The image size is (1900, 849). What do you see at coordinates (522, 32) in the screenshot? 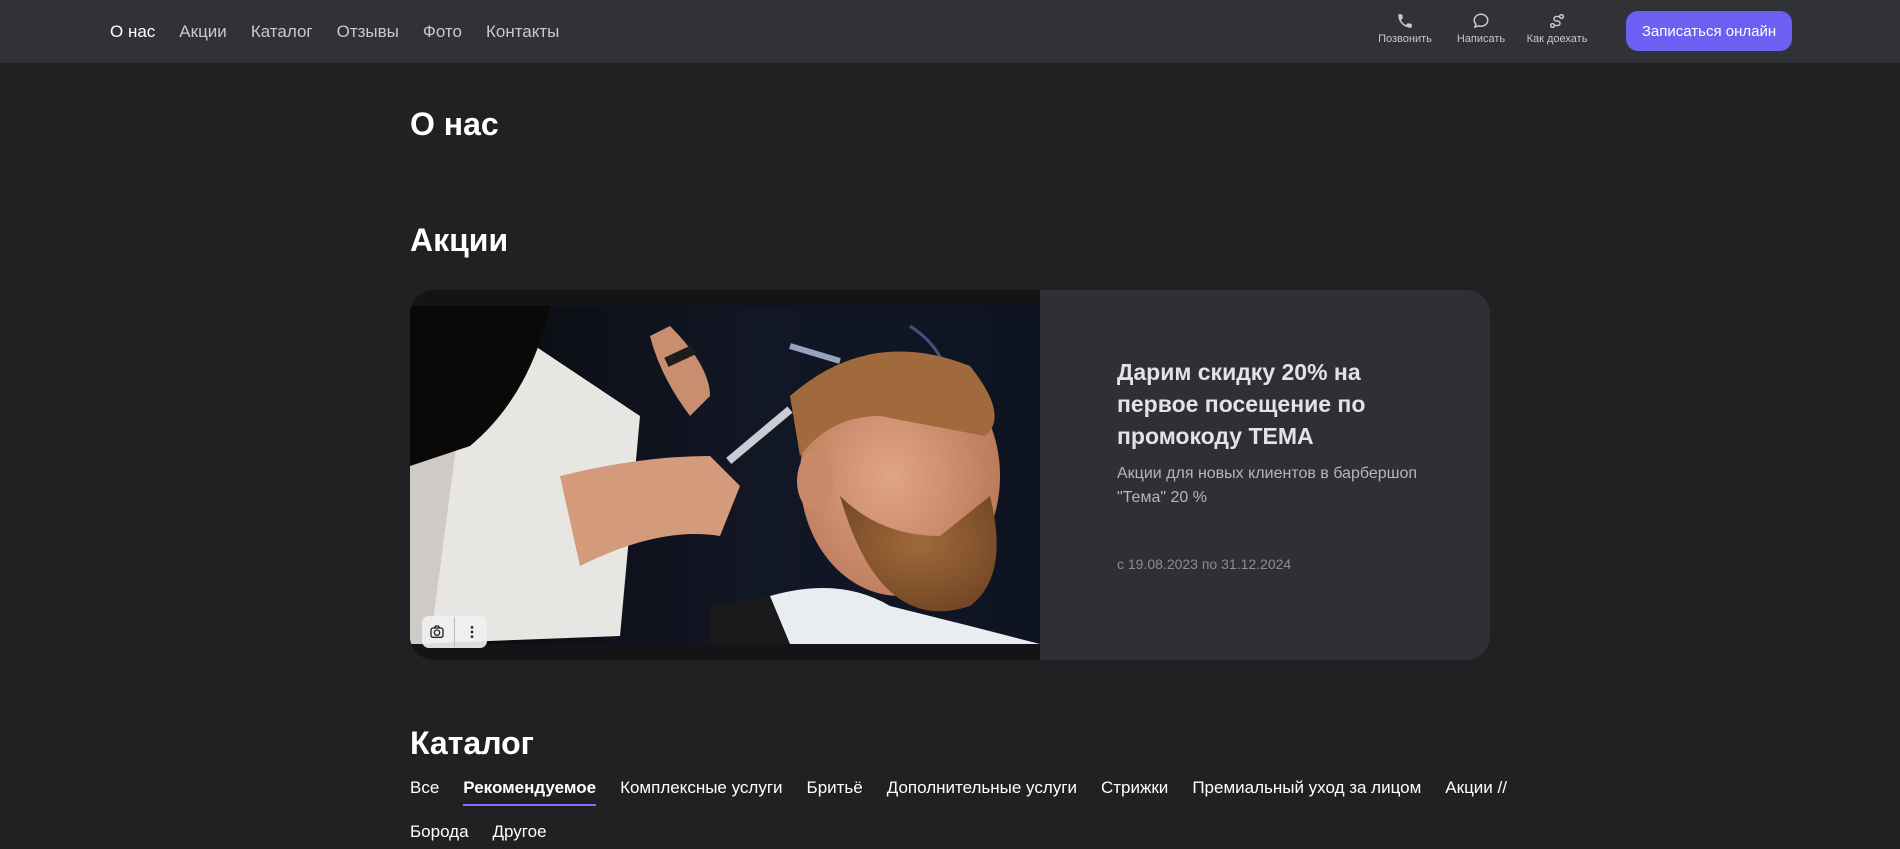
I see `nav-item-contacts: Контакты` at bounding box center [522, 32].